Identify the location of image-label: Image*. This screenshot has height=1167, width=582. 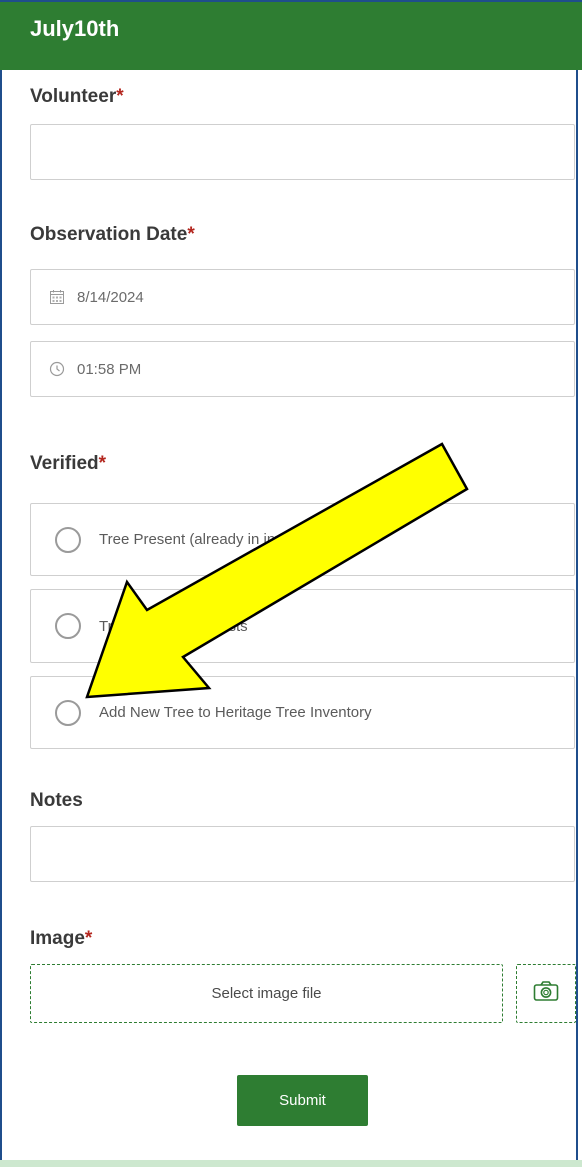
(61, 939).